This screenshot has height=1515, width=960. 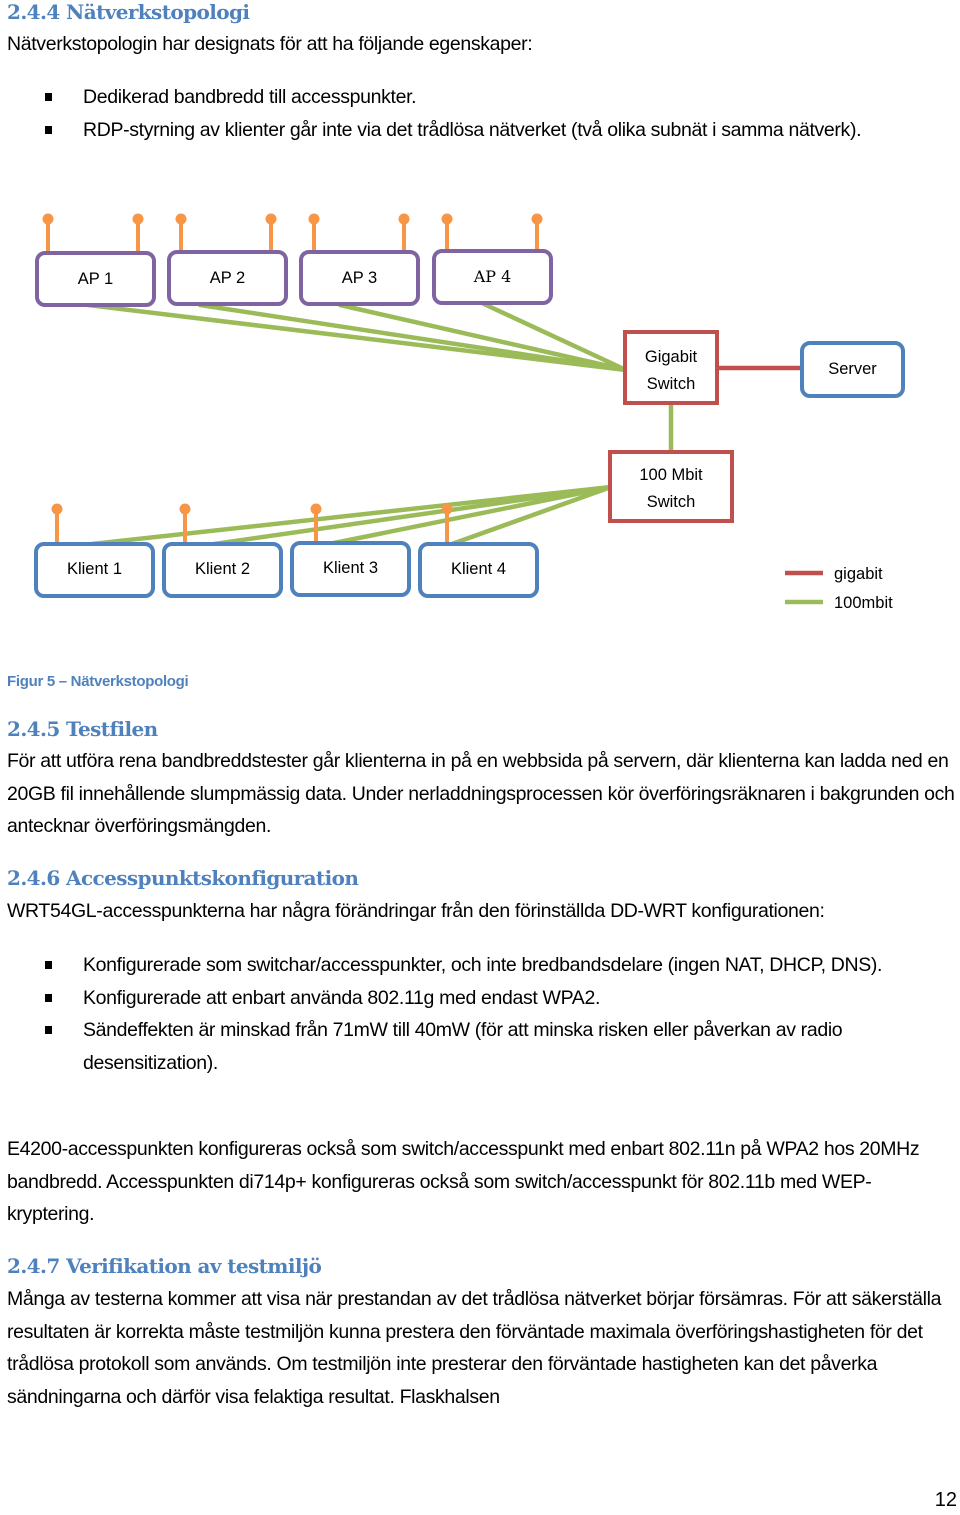 I want to click on ap2-antenna1-antenna-icon, so click(x=181, y=219).